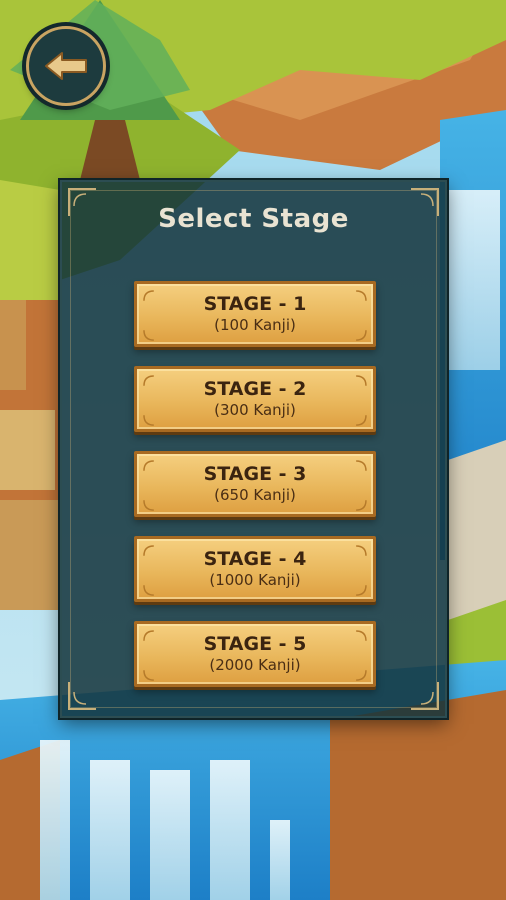 This screenshot has width=506, height=900. I want to click on stage-title: STAGE - 5, so click(255, 644).